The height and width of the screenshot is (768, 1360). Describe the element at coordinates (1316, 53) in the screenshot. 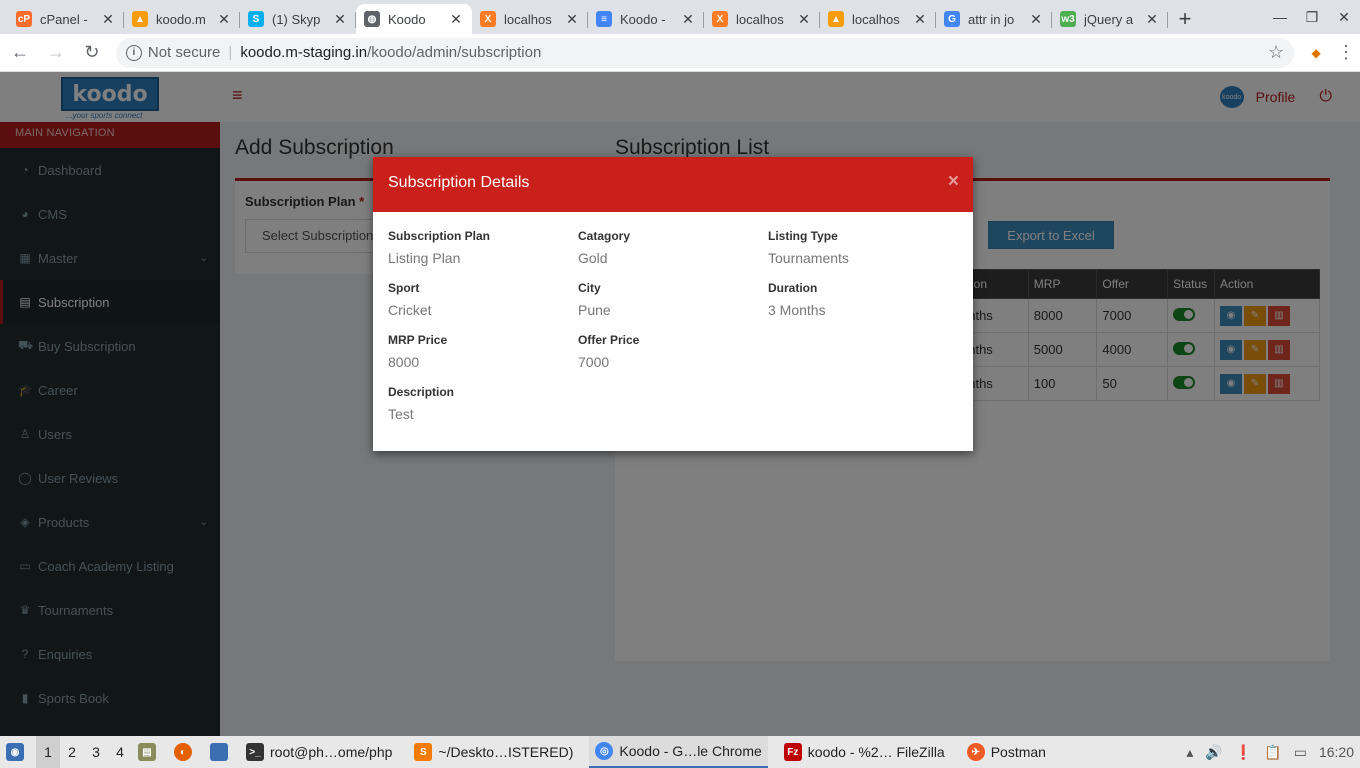

I see `extension-icon: ◆` at that location.